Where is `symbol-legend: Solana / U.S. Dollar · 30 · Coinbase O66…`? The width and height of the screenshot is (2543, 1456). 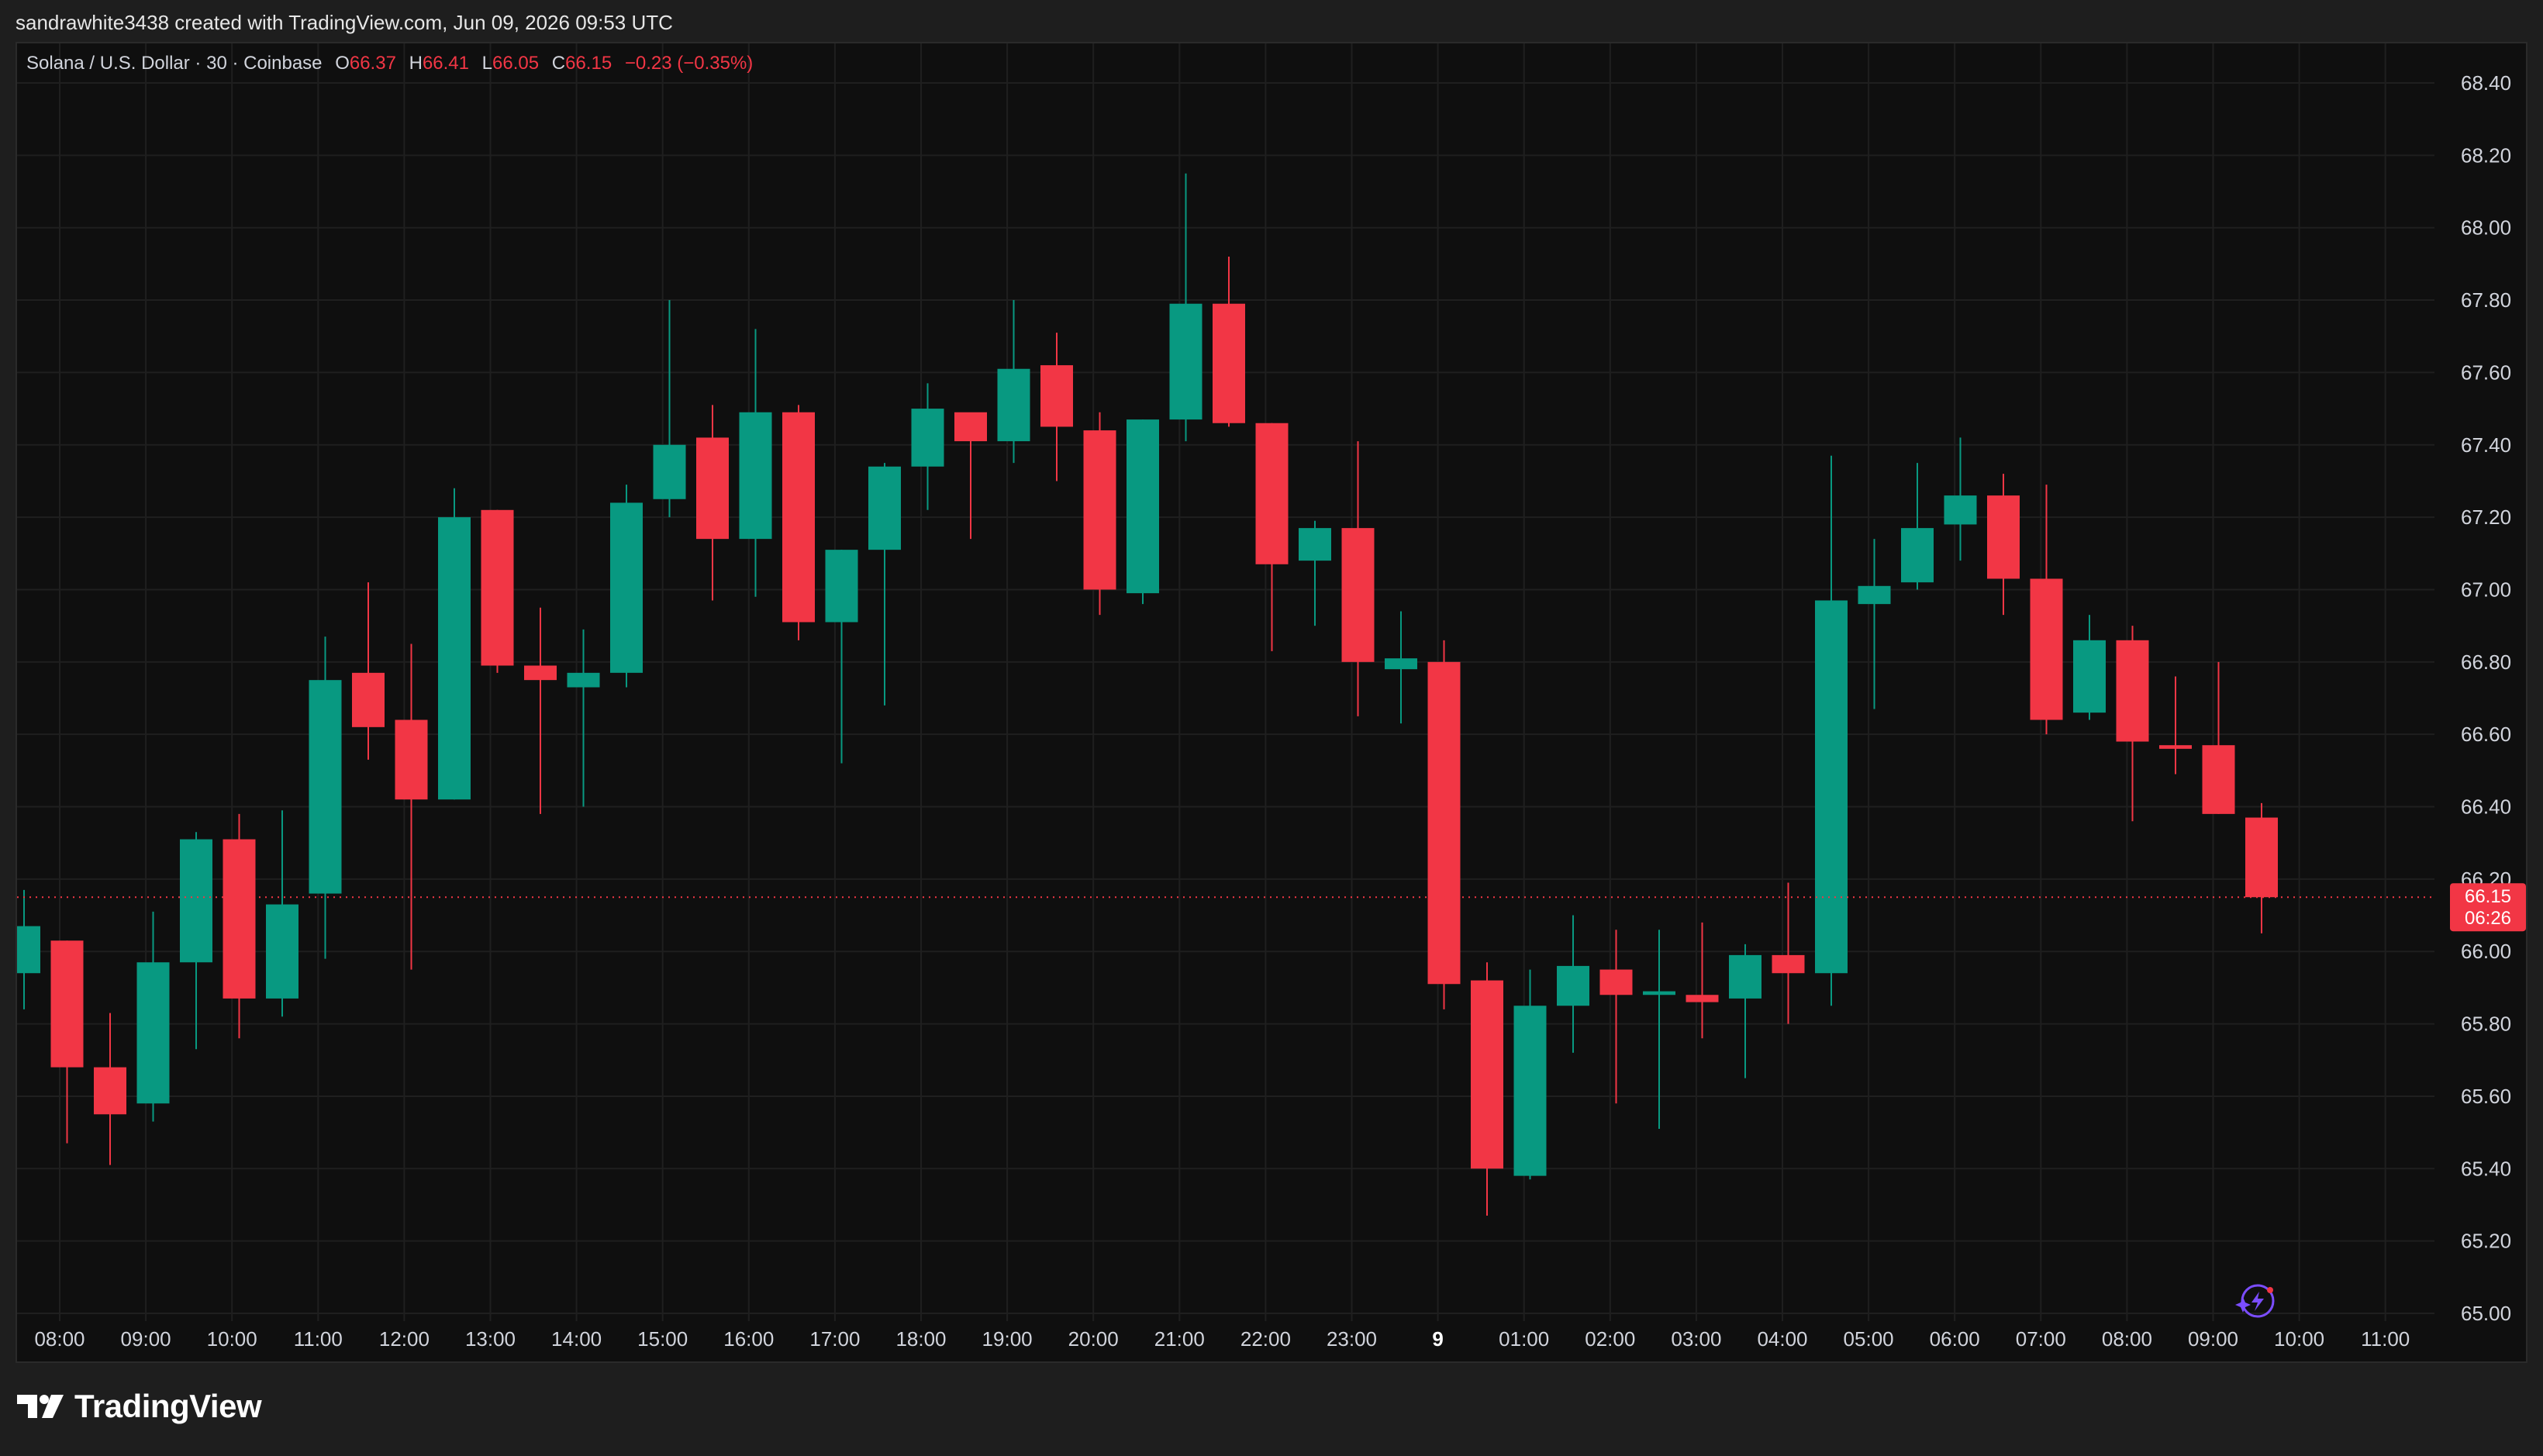 symbol-legend: Solana / U.S. Dollar · 30 · Coinbase O66… is located at coordinates (389, 64).